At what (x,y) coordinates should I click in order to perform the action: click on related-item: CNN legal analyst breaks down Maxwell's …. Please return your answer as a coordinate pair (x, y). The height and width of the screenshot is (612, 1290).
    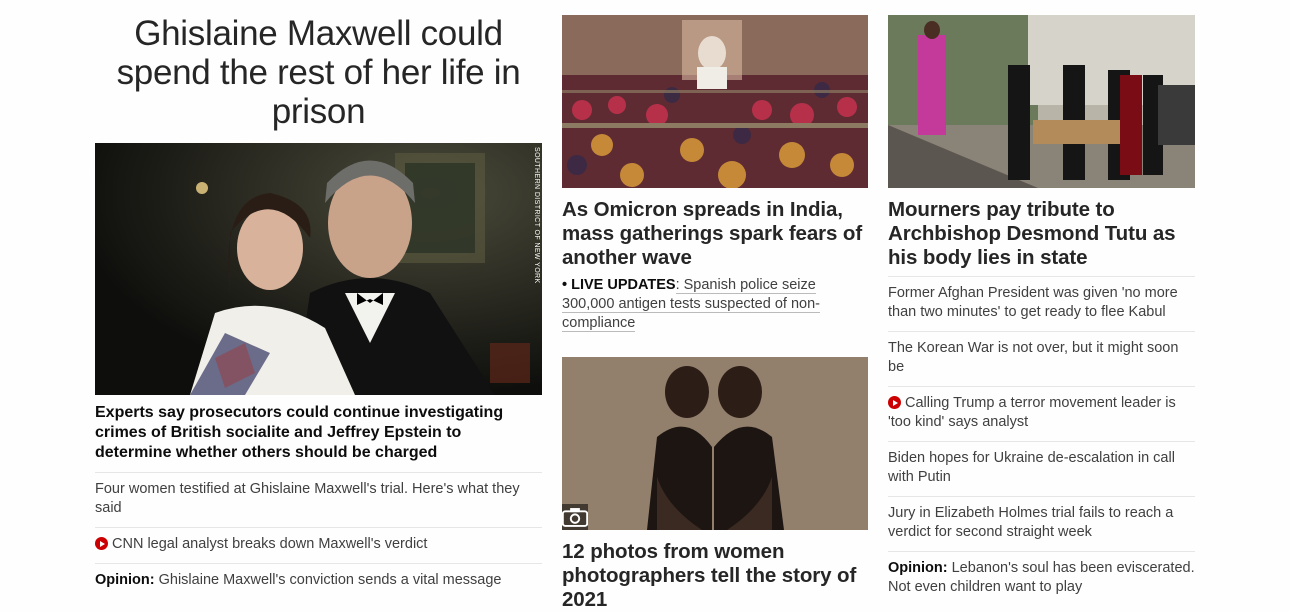
    Looking at the image, I should click on (318, 545).